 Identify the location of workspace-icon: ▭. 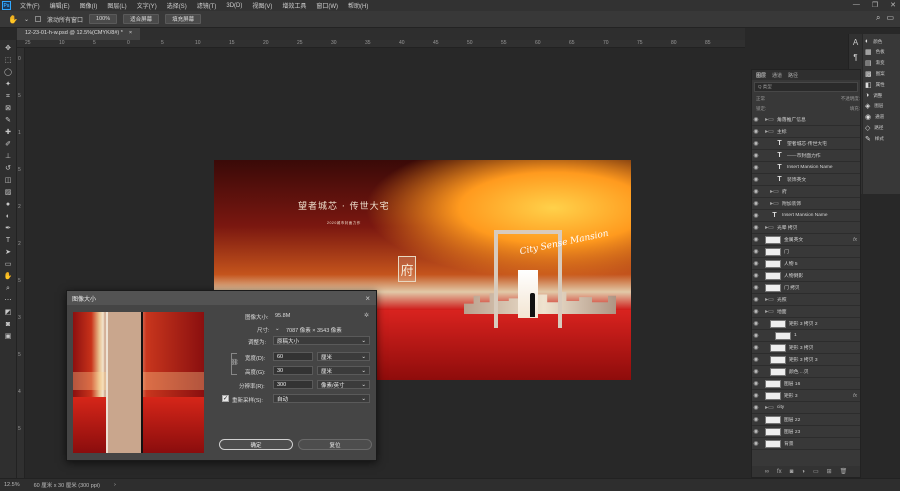
(890, 18).